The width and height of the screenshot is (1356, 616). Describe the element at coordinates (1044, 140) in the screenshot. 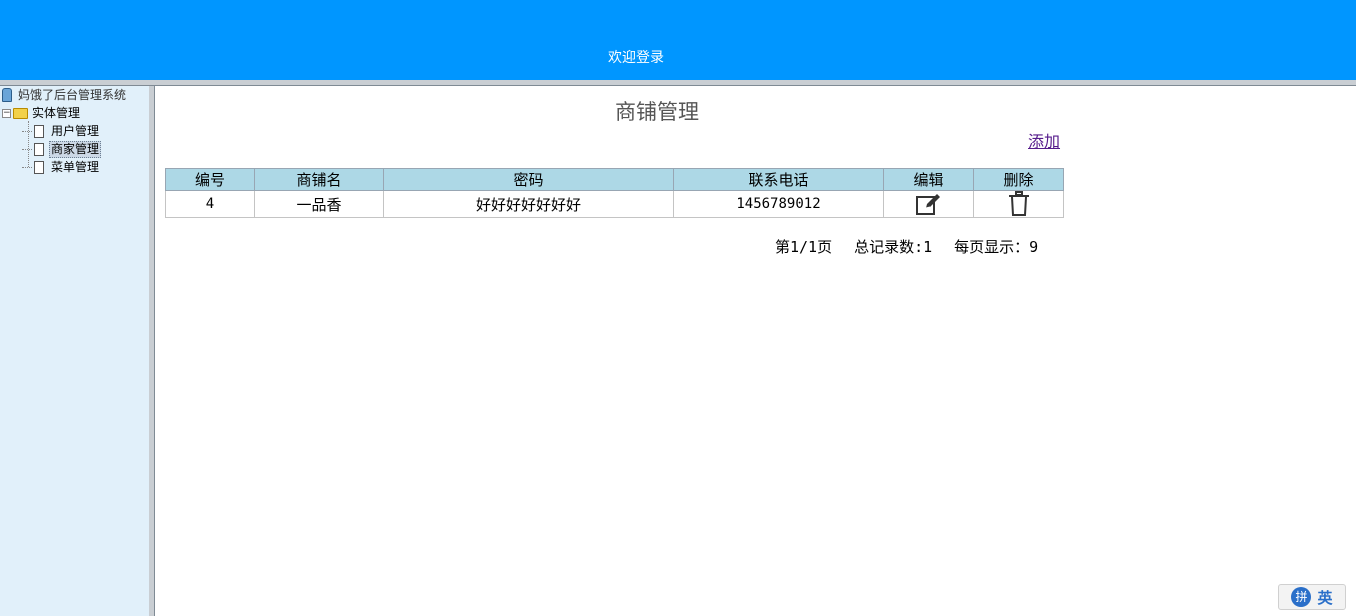

I see `add-link: 添加` at that location.